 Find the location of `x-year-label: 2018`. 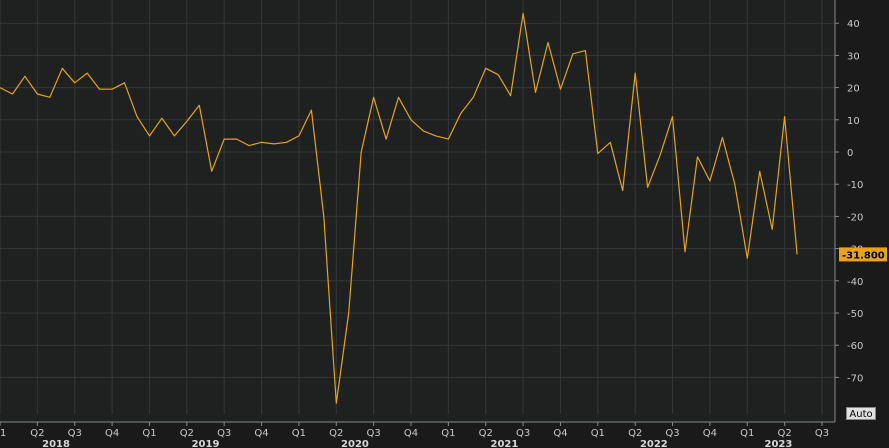

x-year-label: 2018 is located at coordinates (56, 443).